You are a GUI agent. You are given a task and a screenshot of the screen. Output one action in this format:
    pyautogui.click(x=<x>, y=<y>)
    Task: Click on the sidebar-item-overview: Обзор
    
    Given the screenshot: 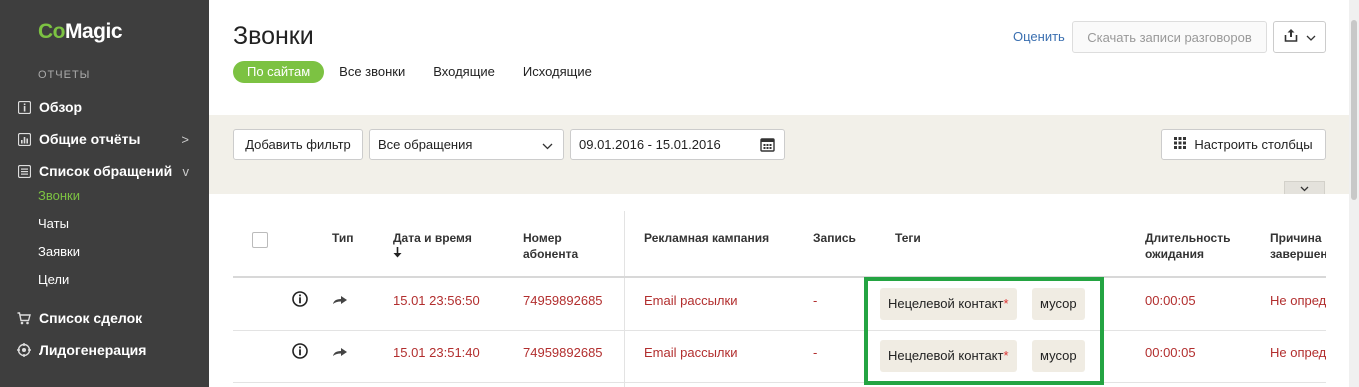 What is the action you would take?
    pyautogui.click(x=107, y=107)
    